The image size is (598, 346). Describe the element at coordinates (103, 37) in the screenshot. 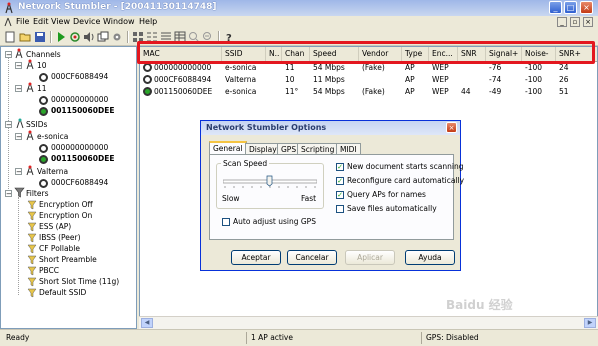

I see `windows-icon` at that location.